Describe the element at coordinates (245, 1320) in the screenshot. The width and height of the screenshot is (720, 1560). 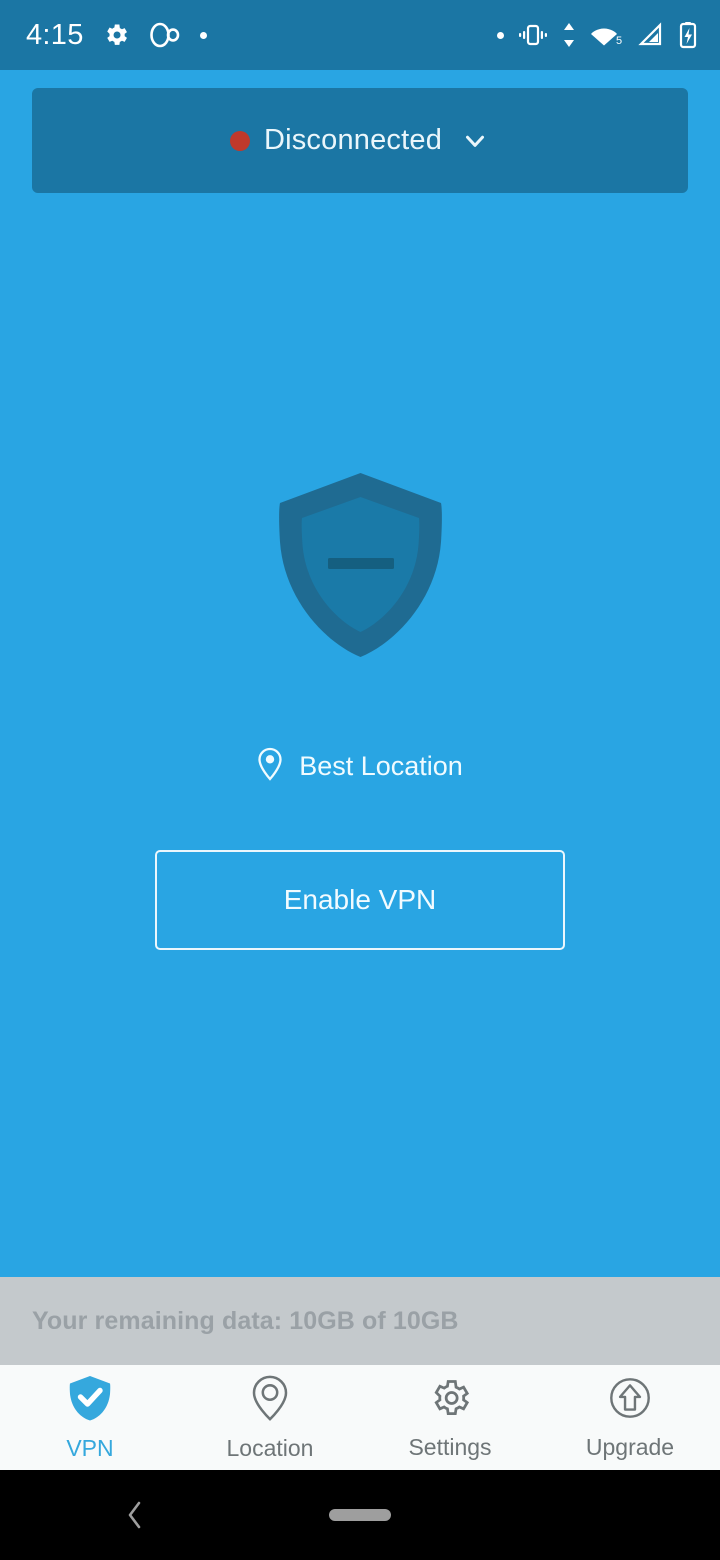
I see `remaining-data-text: Your remaining data: 10GB of 10GB` at that location.